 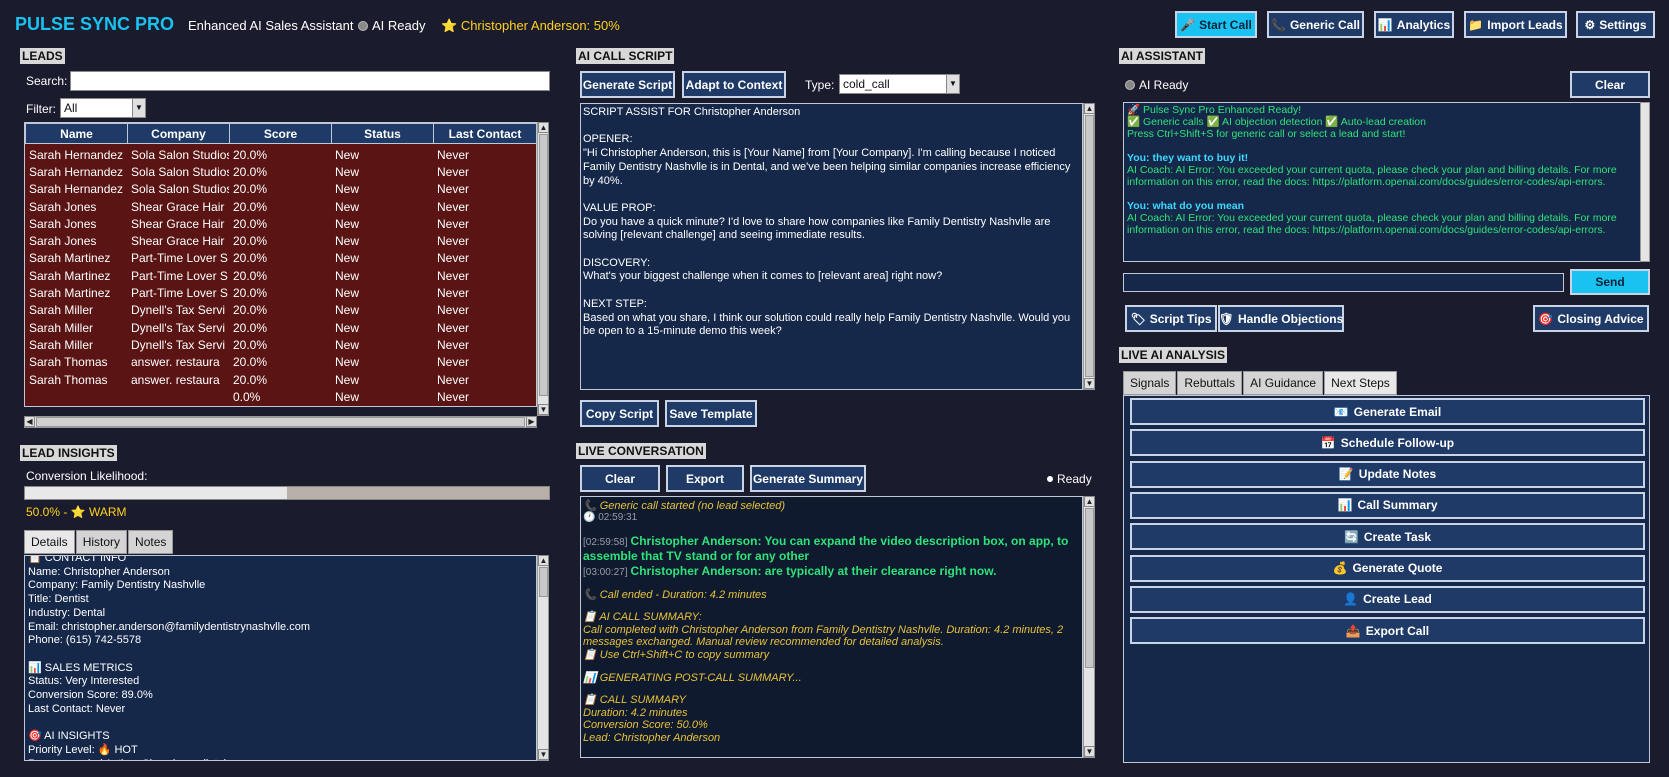 What do you see at coordinates (808, 478) in the screenshot?
I see `generate-summary-button: Generate Summary` at bounding box center [808, 478].